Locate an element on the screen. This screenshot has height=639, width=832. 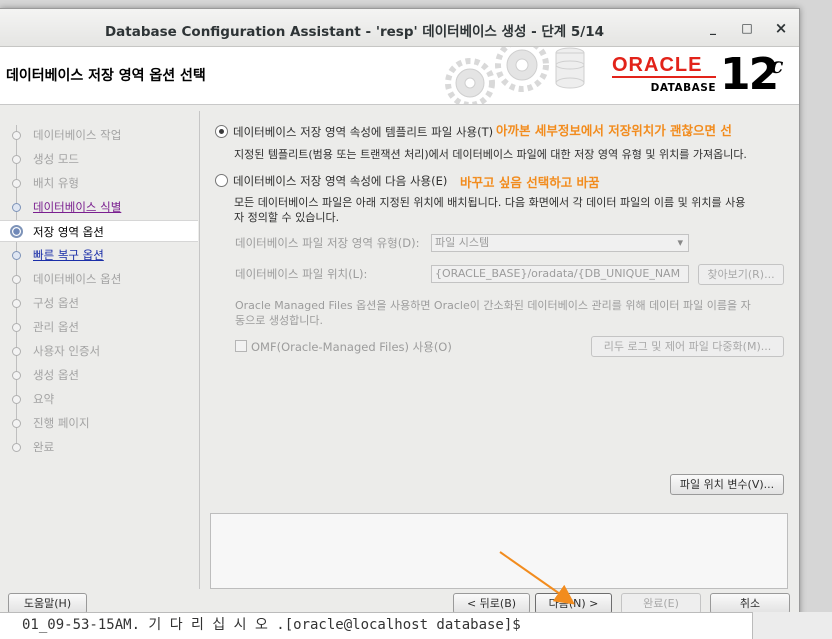
storage-type-label: 데이터베이스 파일 저장 영역 유형(D): is located at coordinates (327, 243).